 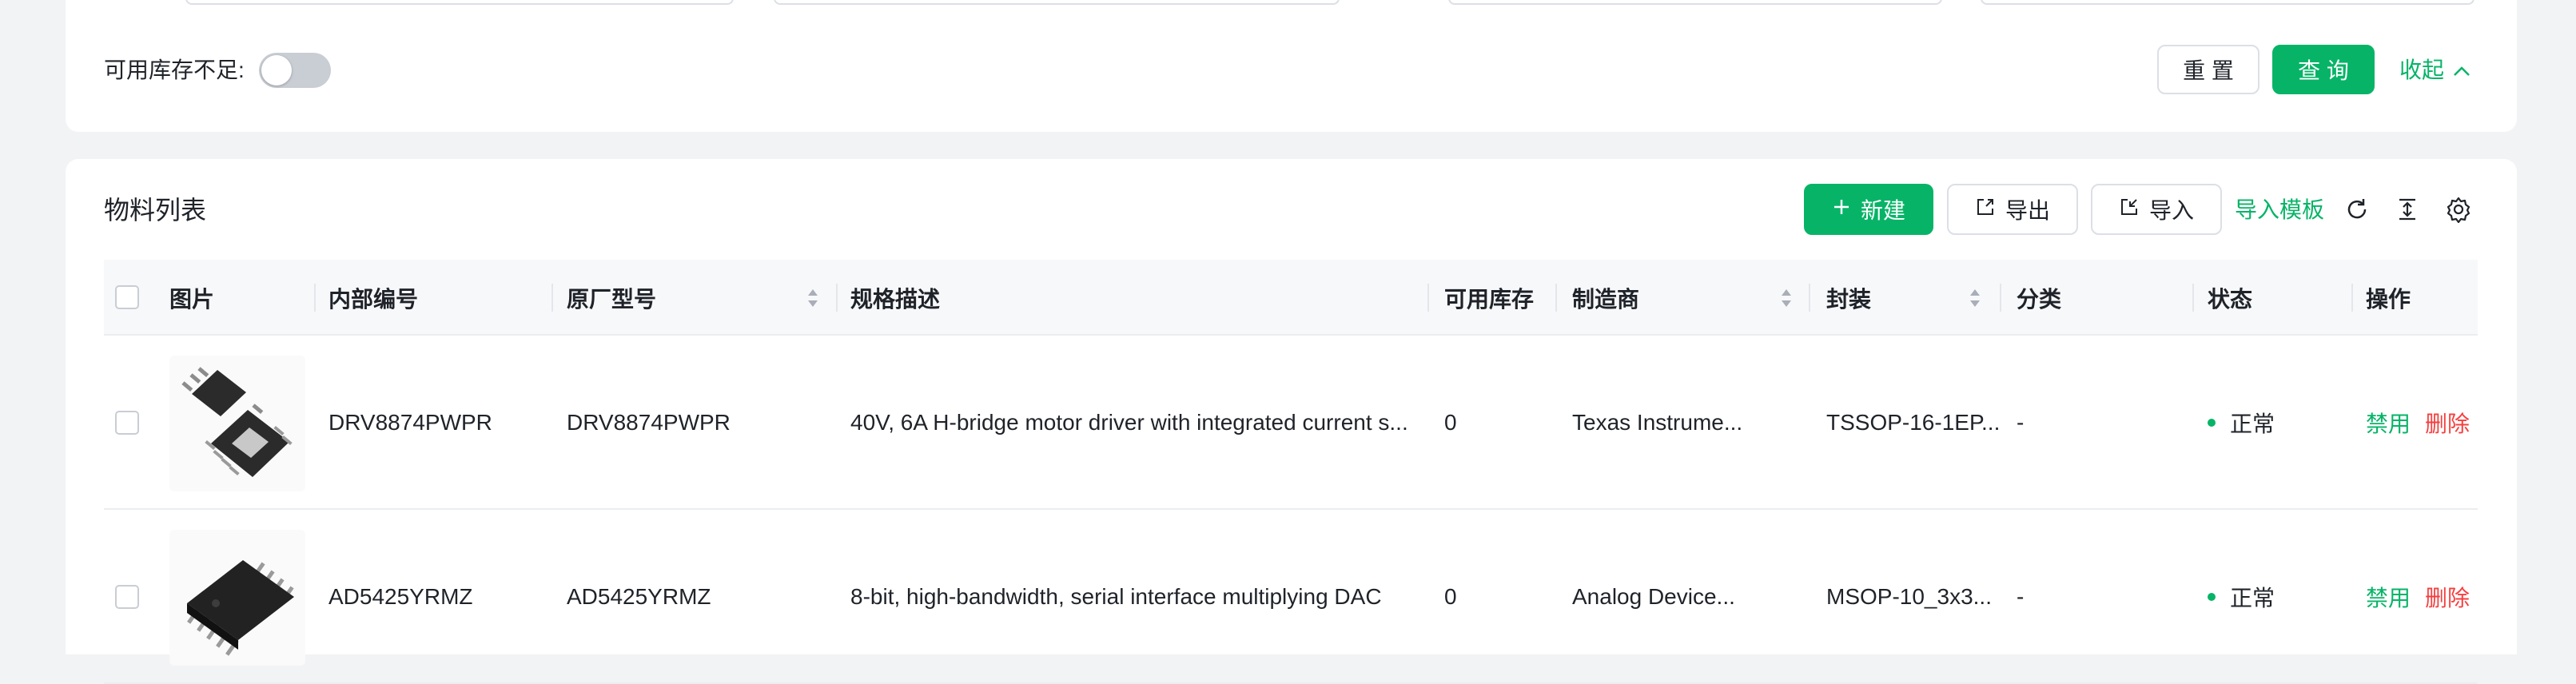 What do you see at coordinates (2323, 69) in the screenshot?
I see `search-button: 查 询` at bounding box center [2323, 69].